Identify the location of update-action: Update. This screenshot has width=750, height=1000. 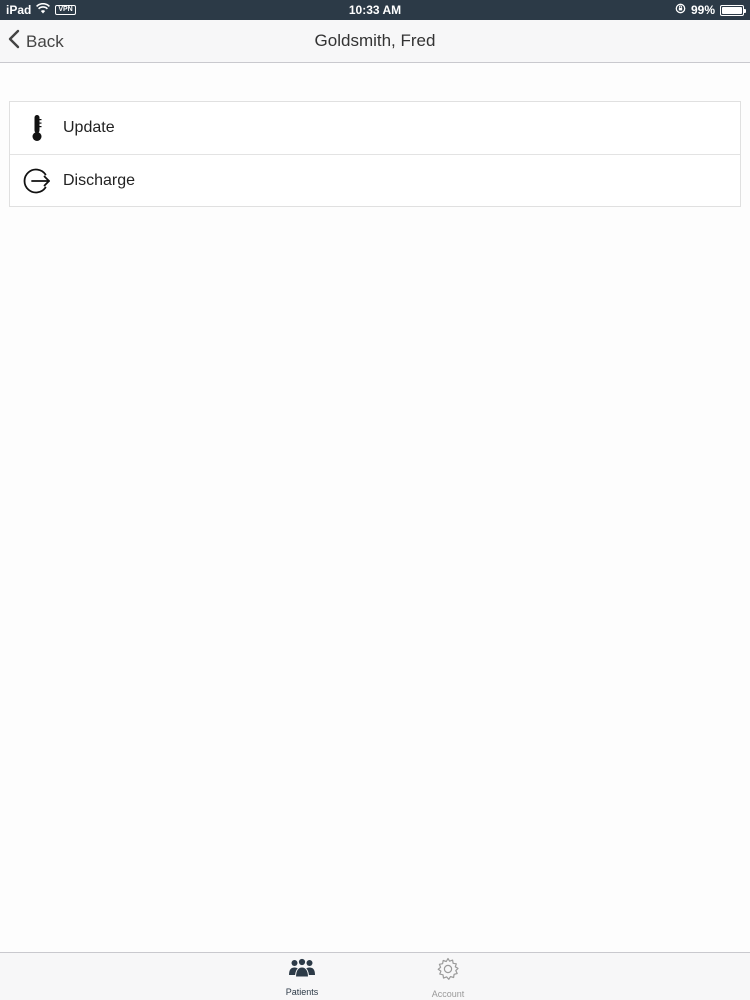
(375, 128).